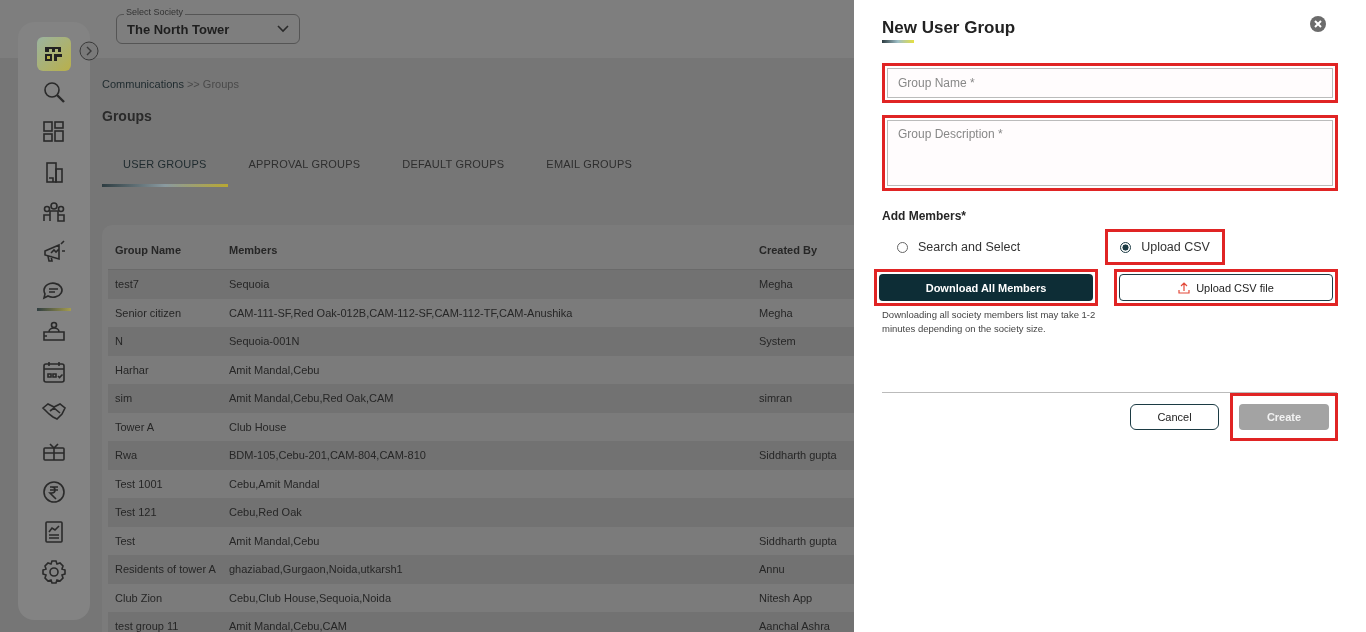 This screenshot has height=632, width=1366. What do you see at coordinates (1126, 247) in the screenshot?
I see `radio-icon` at bounding box center [1126, 247].